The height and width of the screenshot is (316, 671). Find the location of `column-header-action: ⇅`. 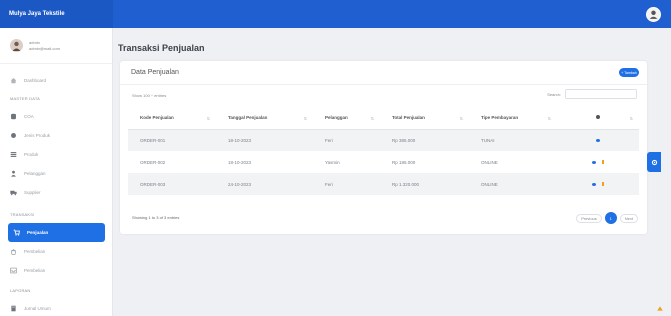

column-header-action: ⇅ is located at coordinates (598, 118).